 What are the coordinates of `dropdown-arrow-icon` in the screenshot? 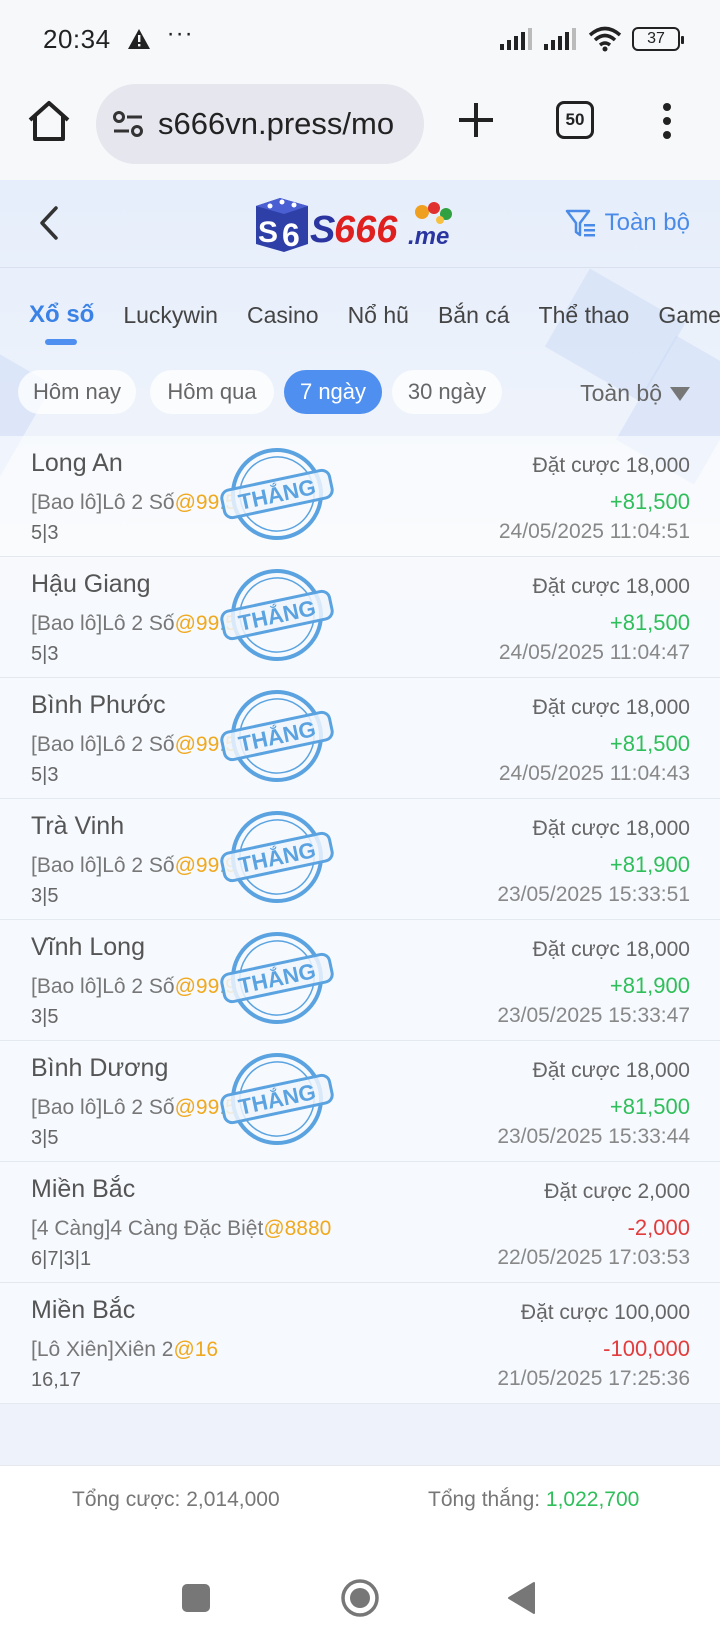 It's located at (680, 393).